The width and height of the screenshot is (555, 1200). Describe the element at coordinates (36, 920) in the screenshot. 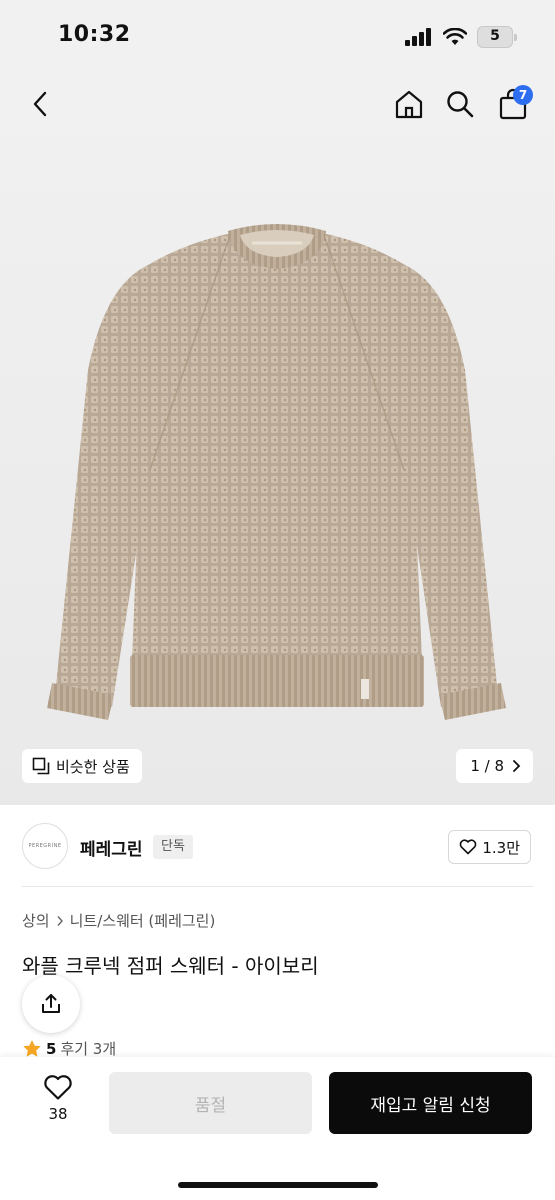

I see `breadcrumb-category: 상의` at that location.